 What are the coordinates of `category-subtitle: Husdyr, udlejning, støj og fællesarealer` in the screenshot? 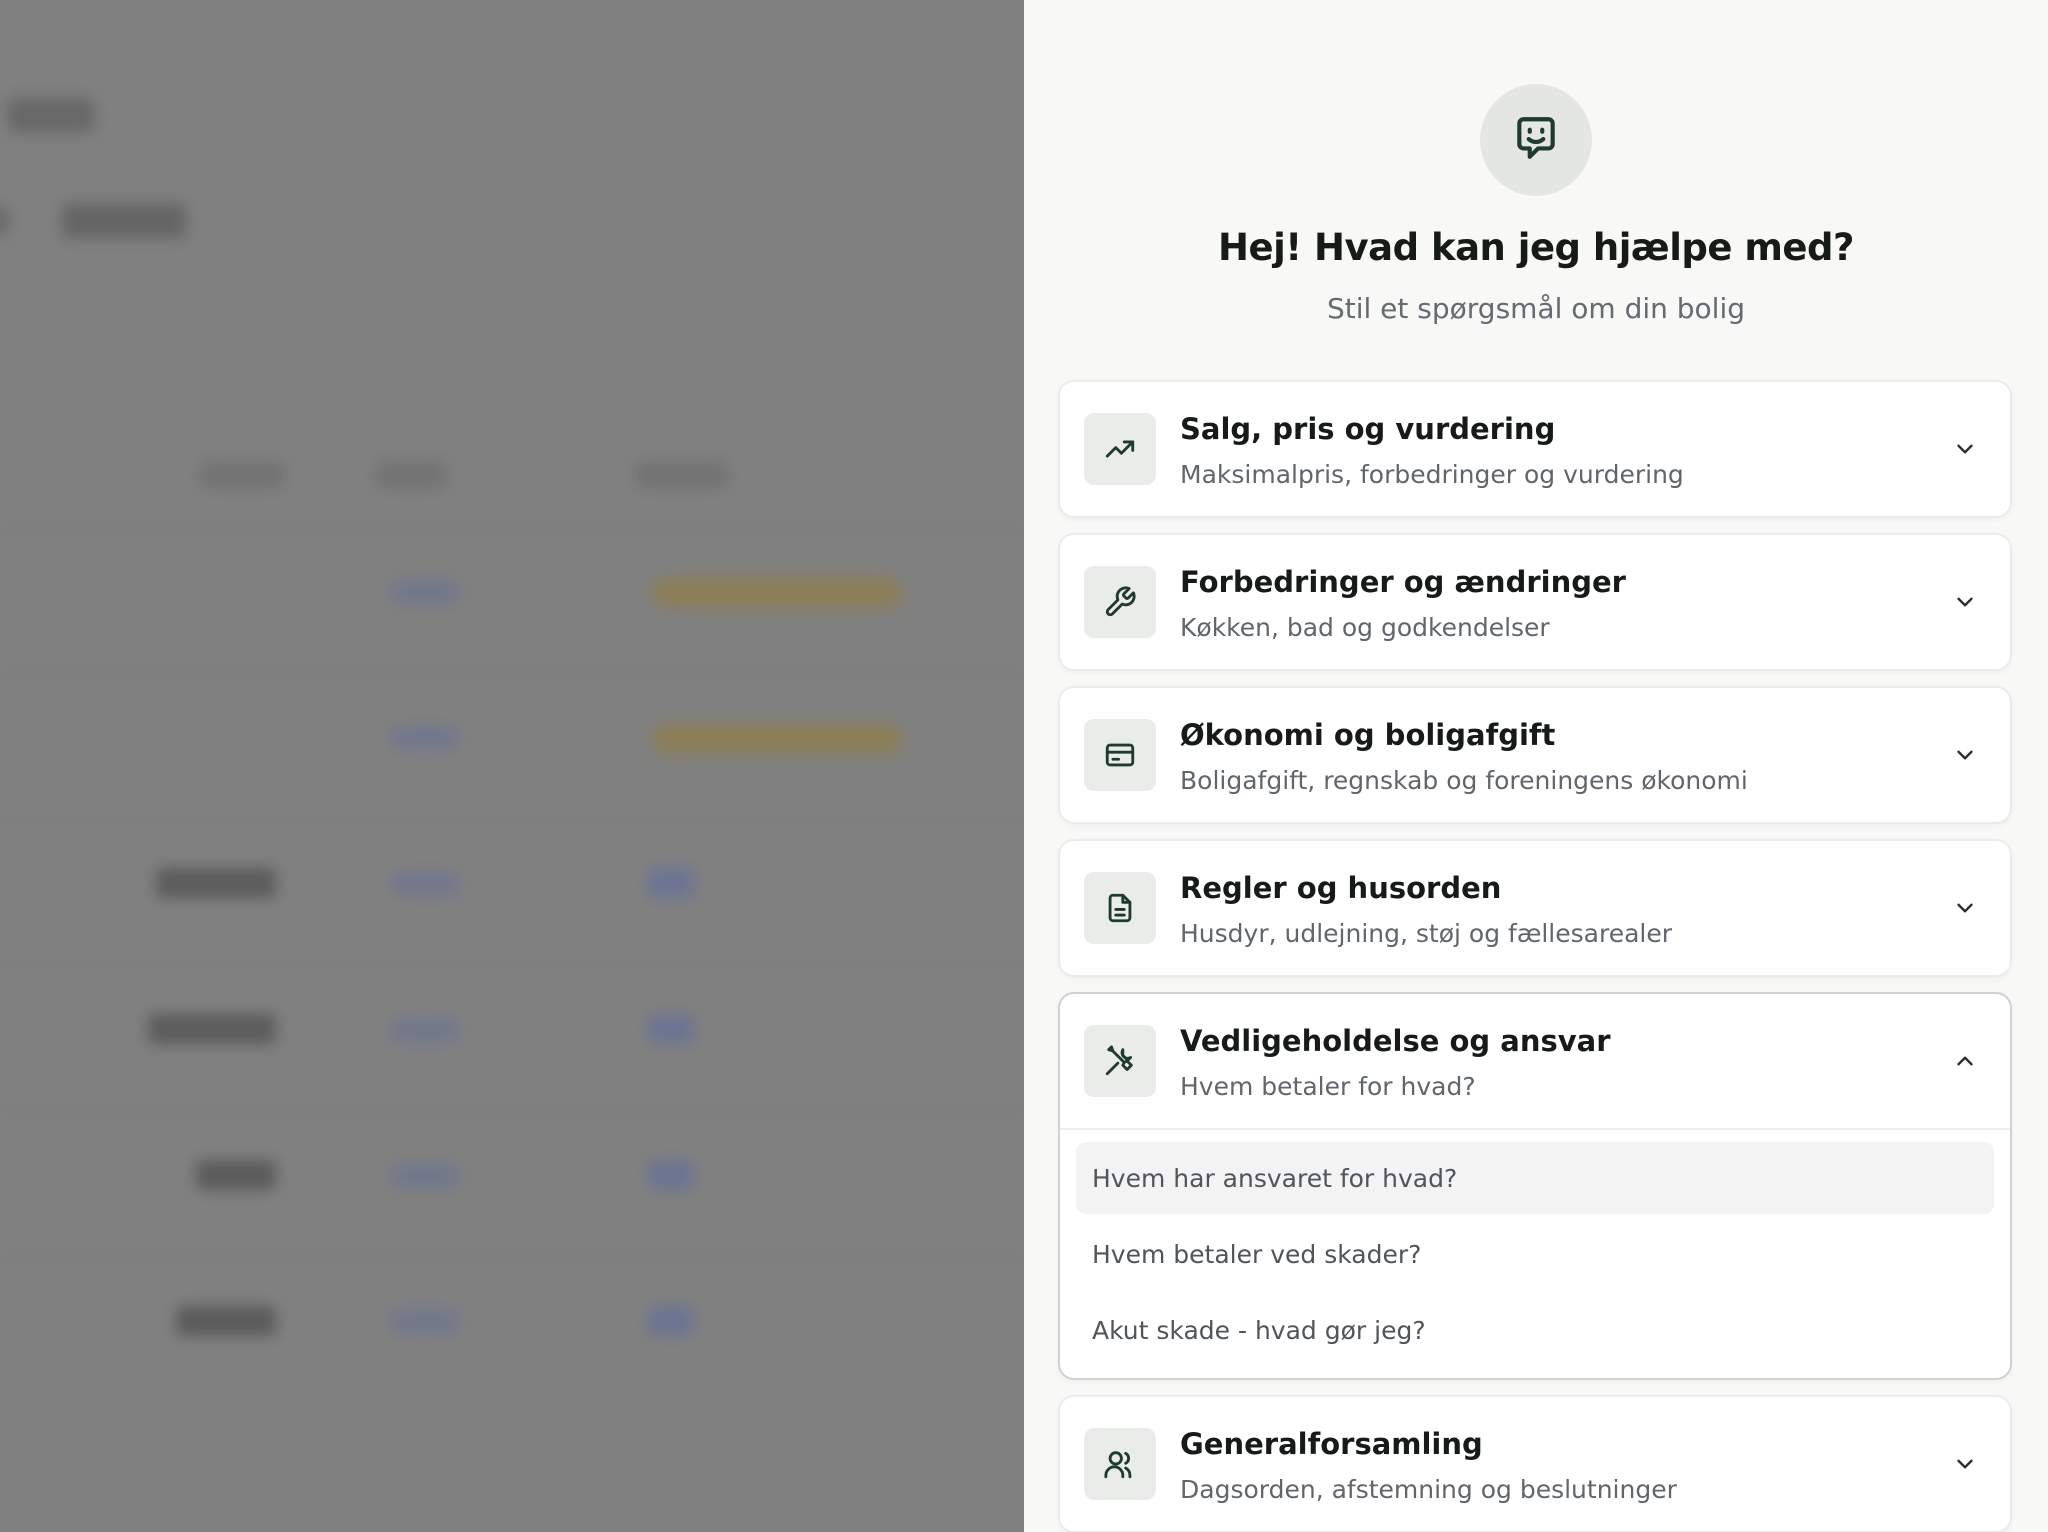 It's located at (1426, 933).